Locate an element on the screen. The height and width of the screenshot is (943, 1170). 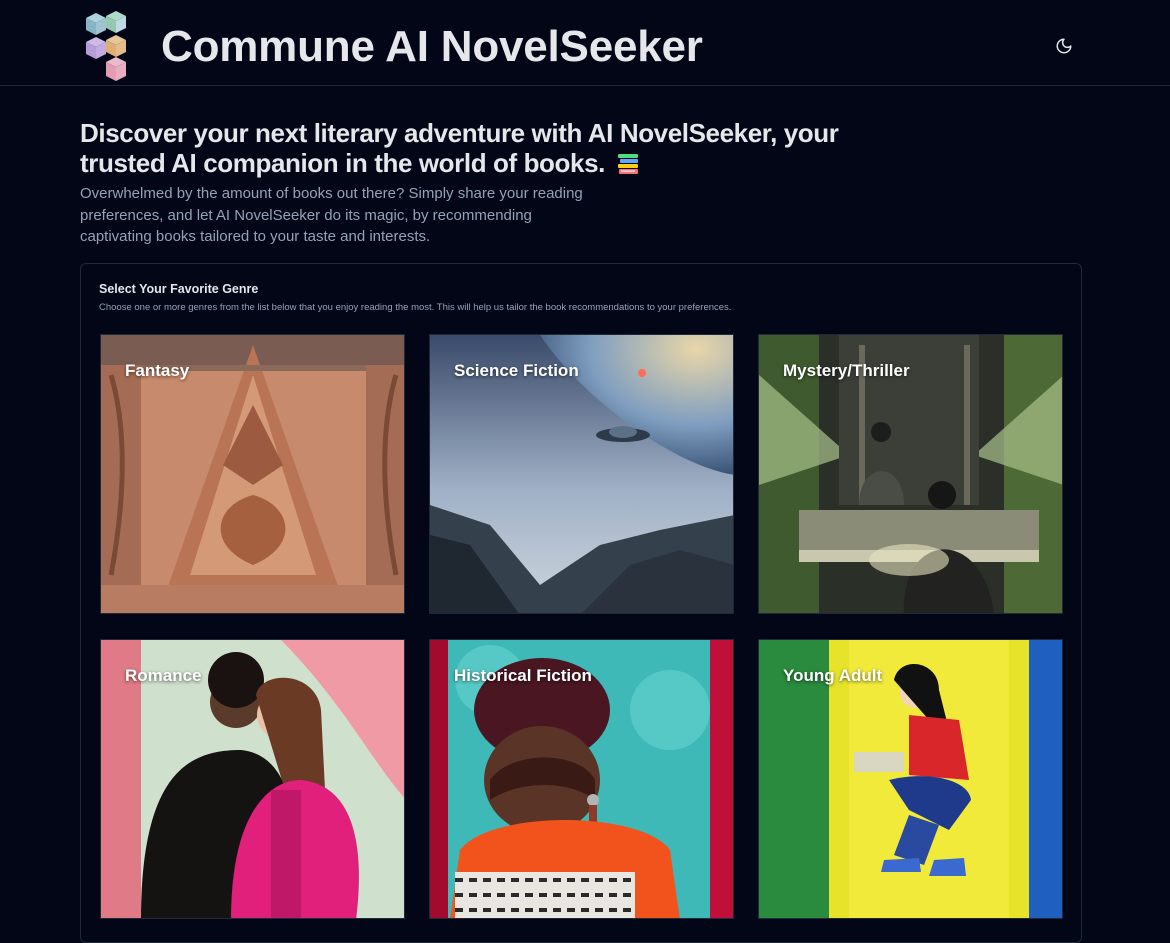
cubes-logo-icon is located at coordinates (107, 47).